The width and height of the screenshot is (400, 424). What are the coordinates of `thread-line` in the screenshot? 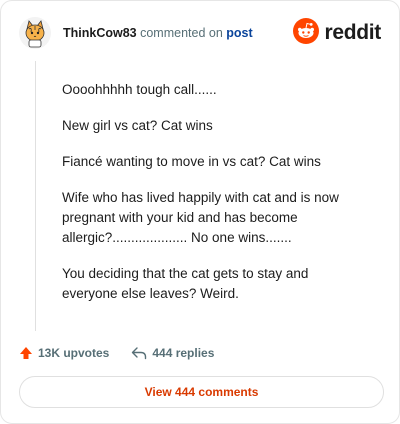 It's located at (35, 196).